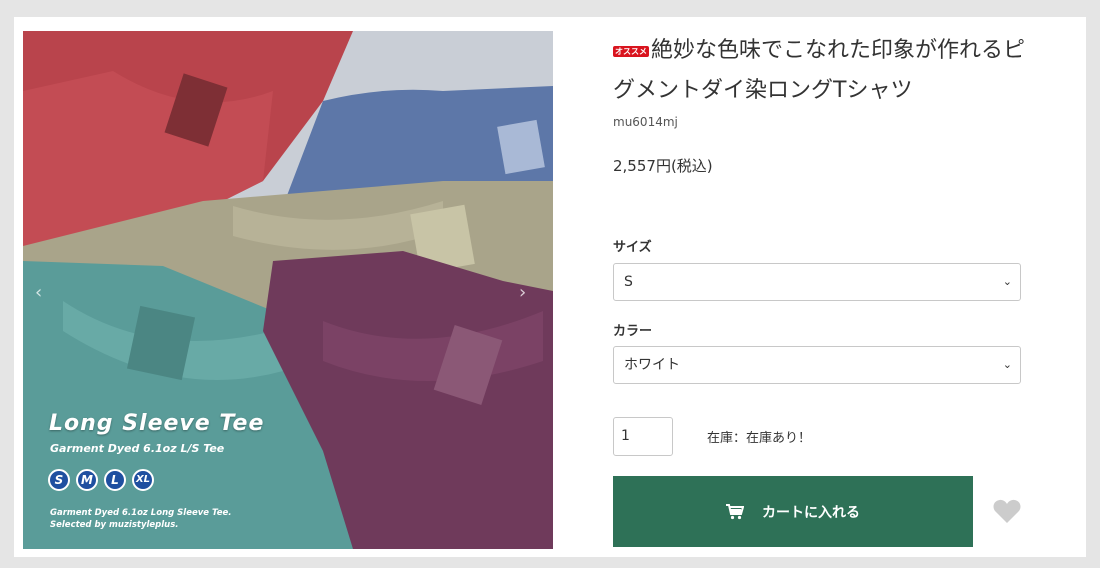 The height and width of the screenshot is (568, 1100). Describe the element at coordinates (817, 282) in the screenshot. I see `size-select: S ⌄` at that location.